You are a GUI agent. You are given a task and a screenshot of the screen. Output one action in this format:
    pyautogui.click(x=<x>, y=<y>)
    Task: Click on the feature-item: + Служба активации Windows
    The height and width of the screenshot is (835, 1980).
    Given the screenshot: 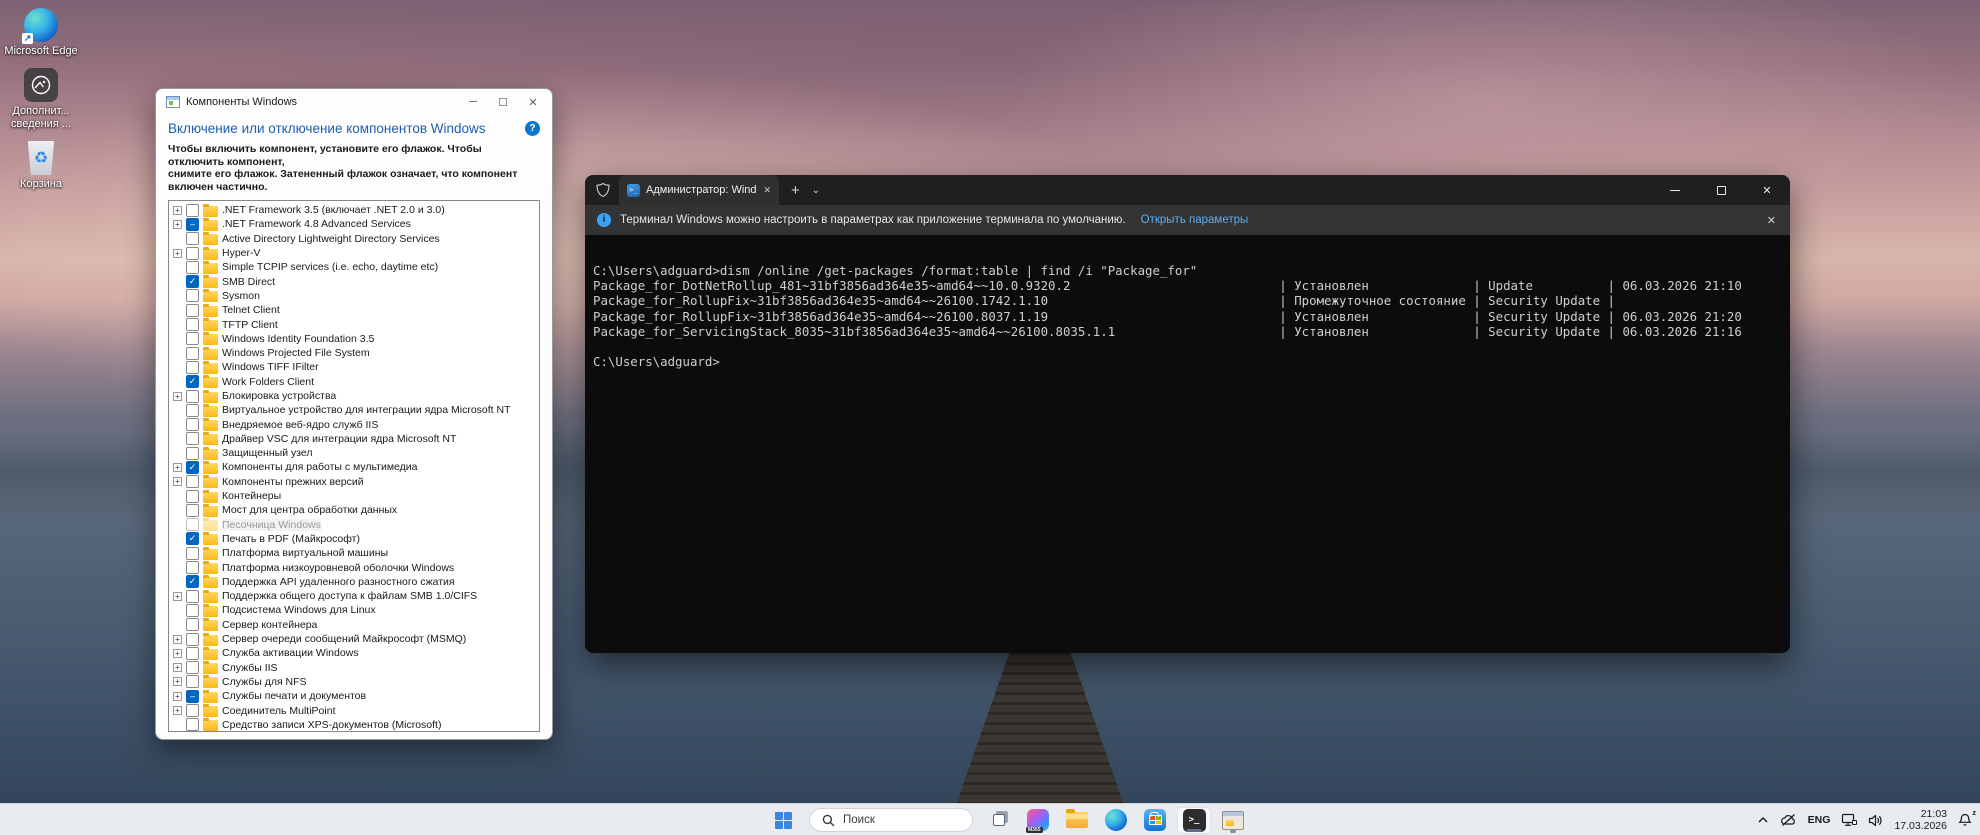 What is the action you would take?
    pyautogui.click(x=356, y=653)
    